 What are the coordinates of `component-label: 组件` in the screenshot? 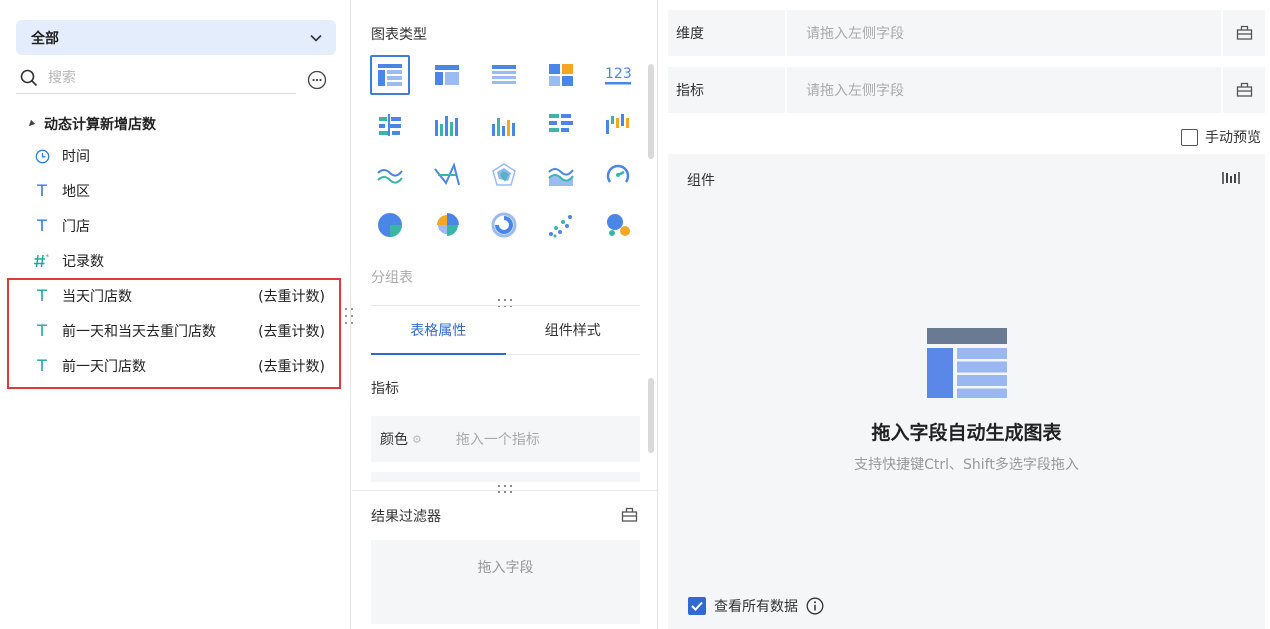 It's located at (701, 181).